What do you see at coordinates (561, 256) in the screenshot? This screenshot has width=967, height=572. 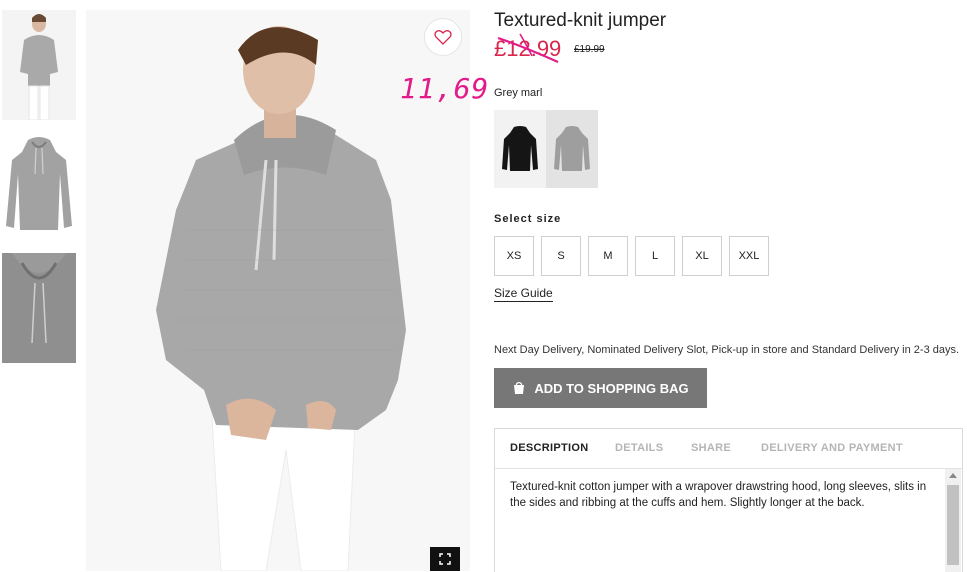 I see `size-s-button: S` at bounding box center [561, 256].